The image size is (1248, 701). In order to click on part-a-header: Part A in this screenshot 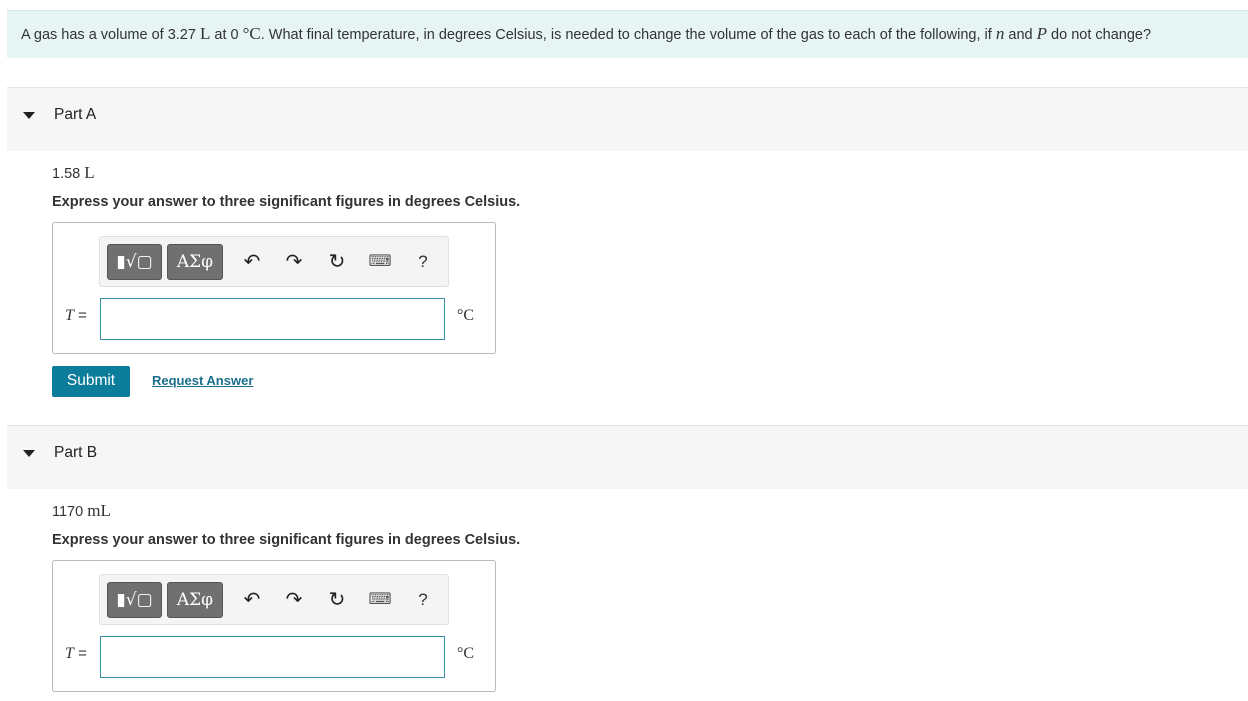, I will do `click(627, 119)`.